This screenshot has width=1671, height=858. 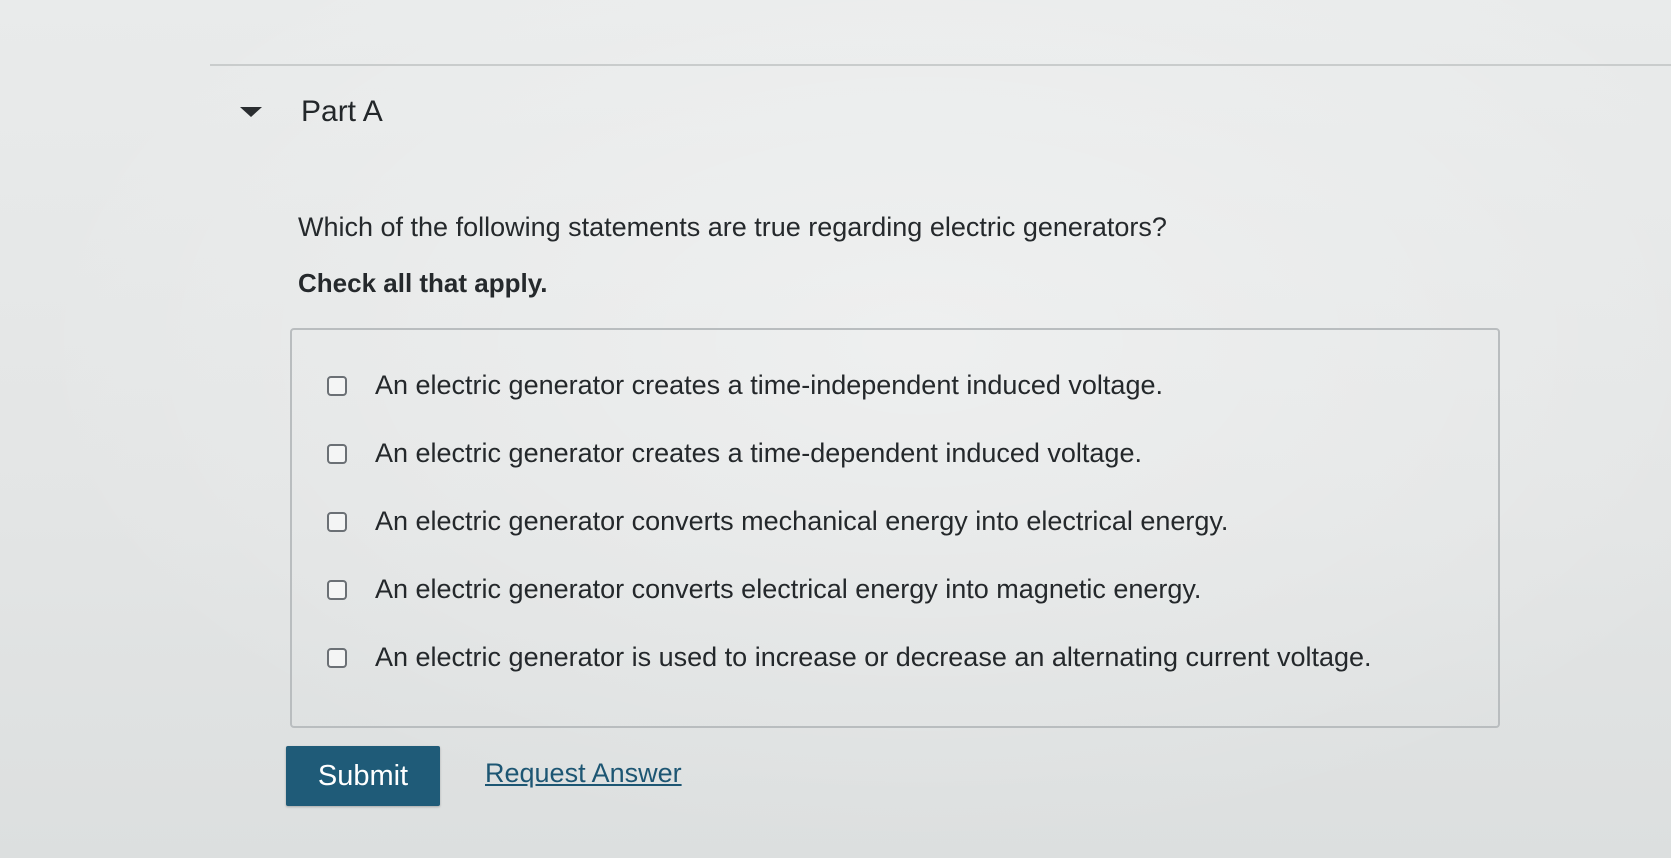 I want to click on part-header: Part A, so click(x=311, y=112).